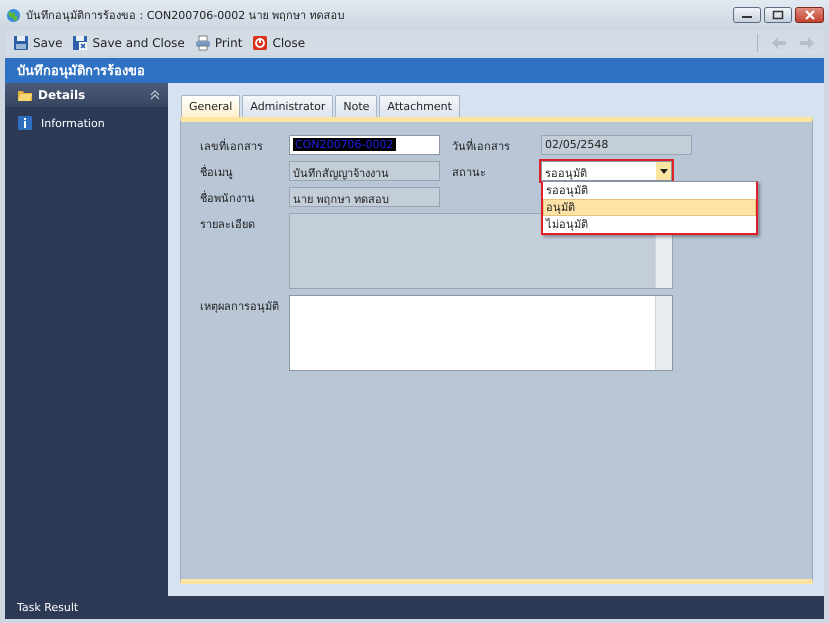 This screenshot has width=829, height=623. Describe the element at coordinates (217, 172) in the screenshot. I see `field-label: ชื่อเมนู` at that location.